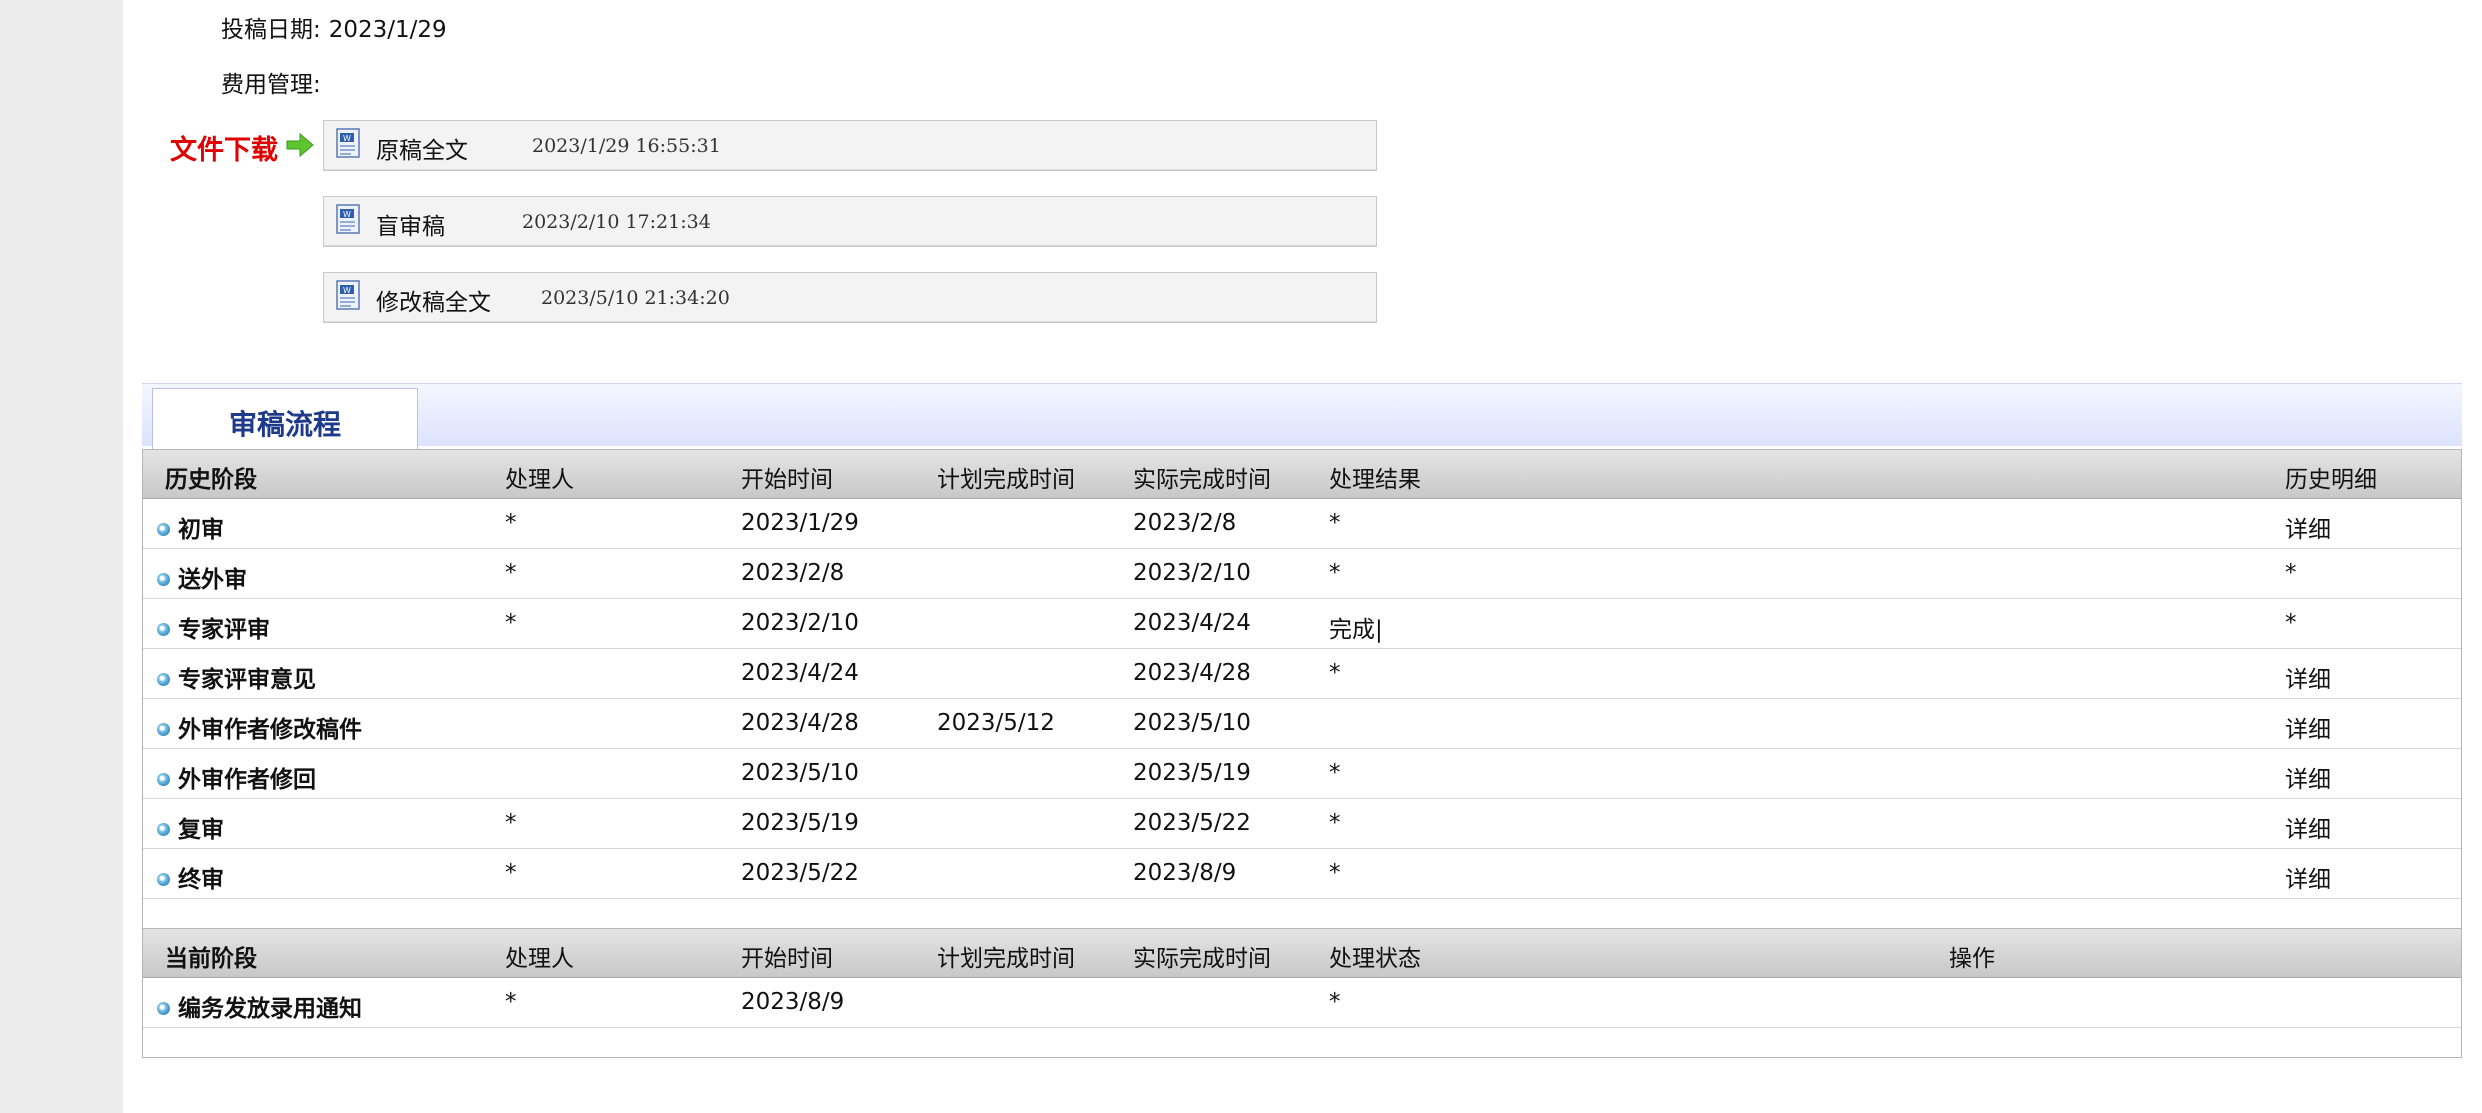 This screenshot has width=2482, height=1113. I want to click on col-action: 操作, so click(1972, 959).